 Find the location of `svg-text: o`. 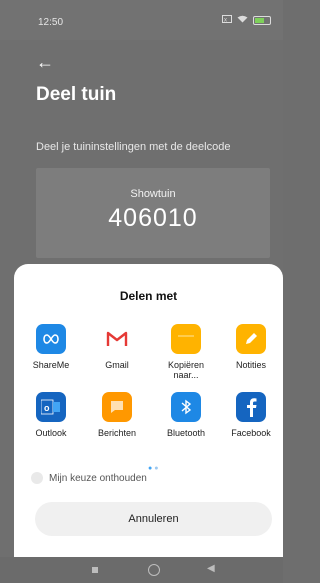

svg-text: o is located at coordinates (47, 408).